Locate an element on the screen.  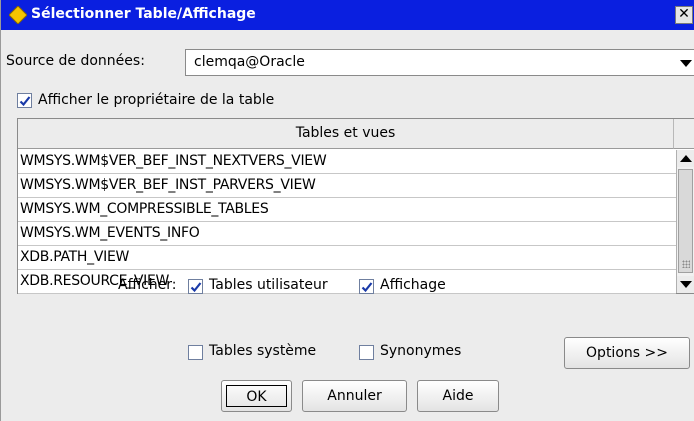
title-bar: Sélectionner Table/Affichage ✕ is located at coordinates (347, 15).